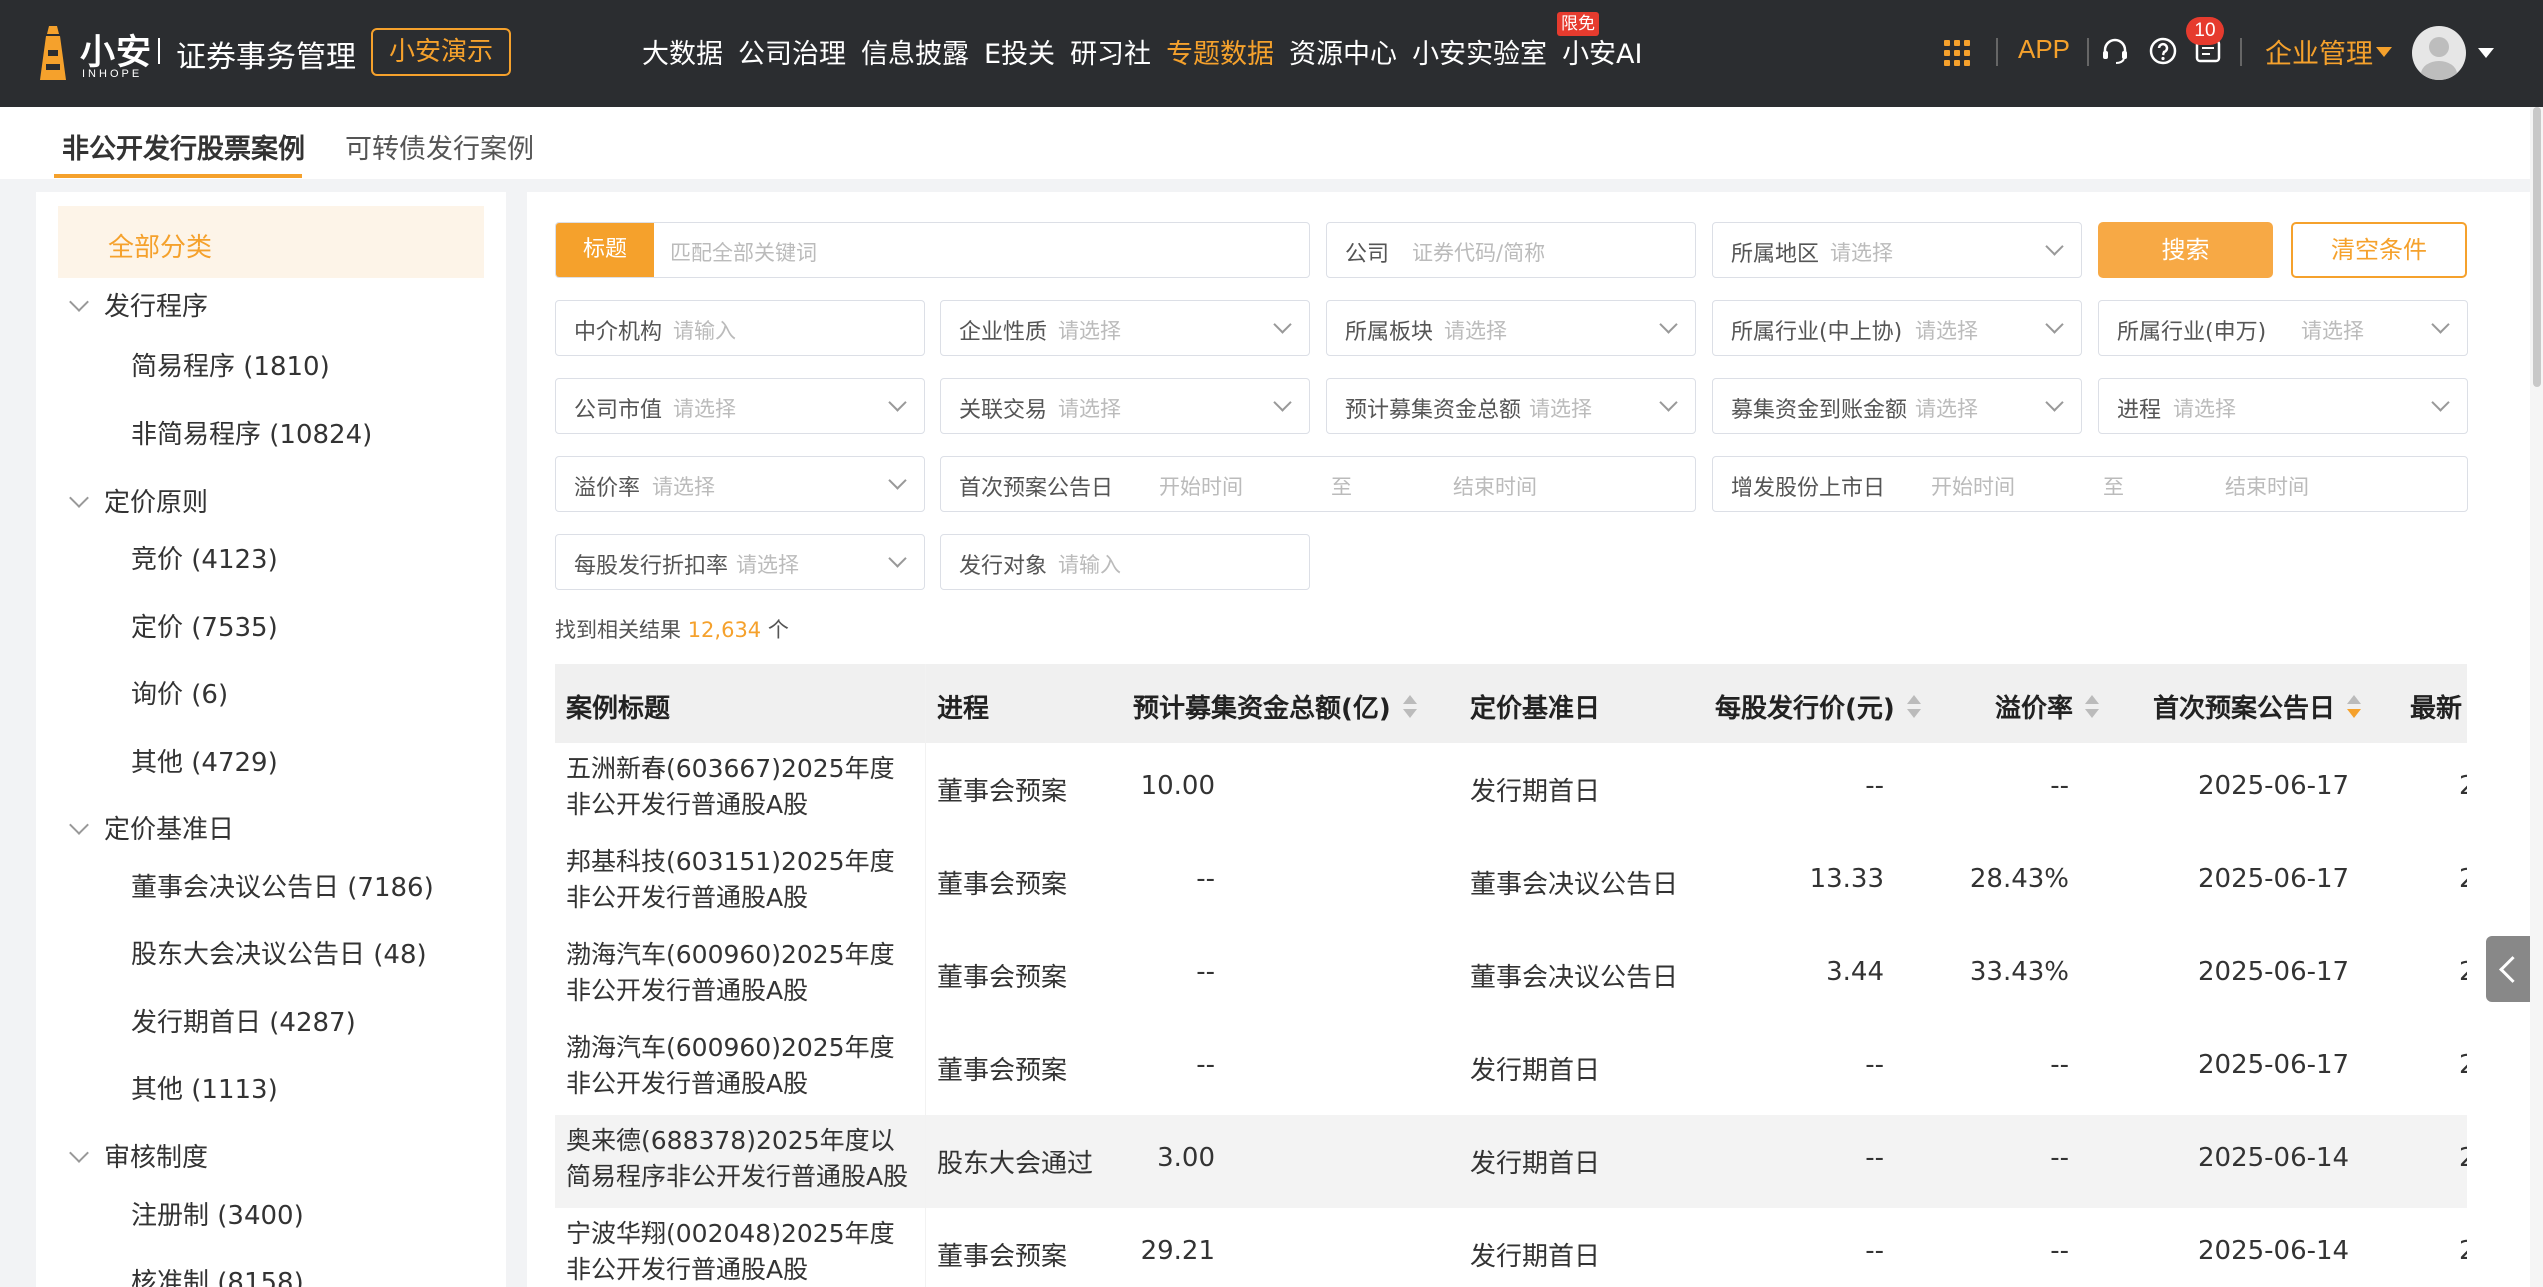 This screenshot has width=2543, height=1287. I want to click on sidebar-item-shareholder-meeting-date: 股东大会决议公告日 (48), so click(279, 952).